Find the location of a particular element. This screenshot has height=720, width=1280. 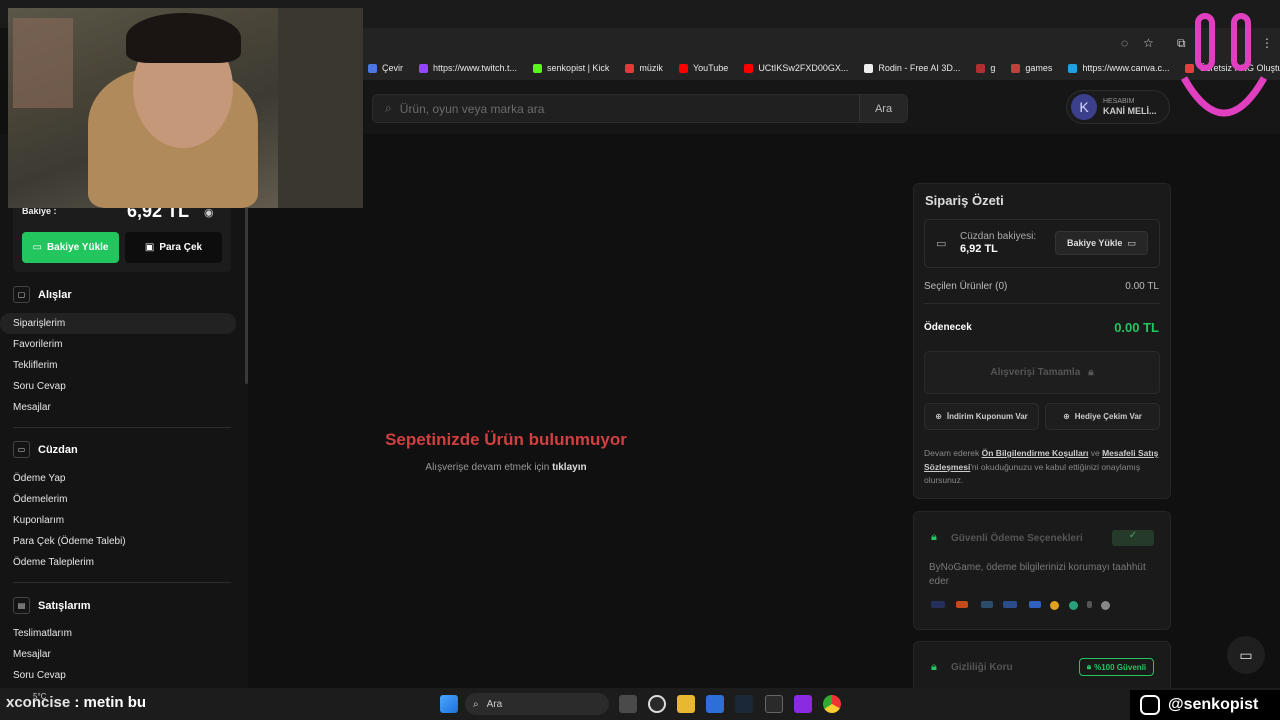

chat-support-button: ▭ is located at coordinates (1246, 655).